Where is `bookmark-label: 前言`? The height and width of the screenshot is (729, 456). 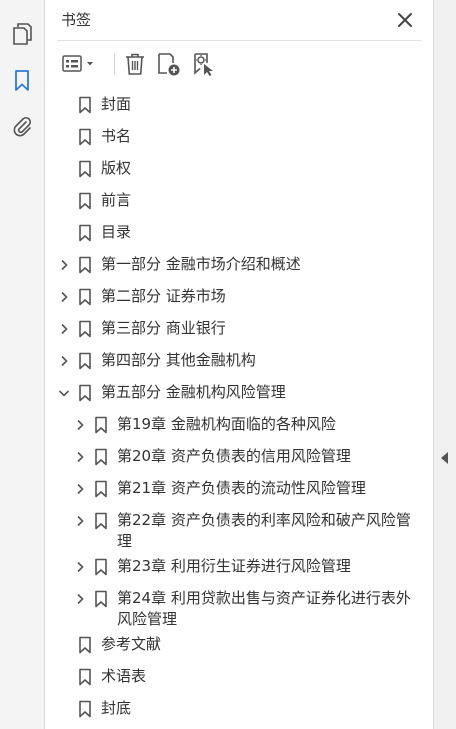
bookmark-label: 前言 is located at coordinates (116, 200).